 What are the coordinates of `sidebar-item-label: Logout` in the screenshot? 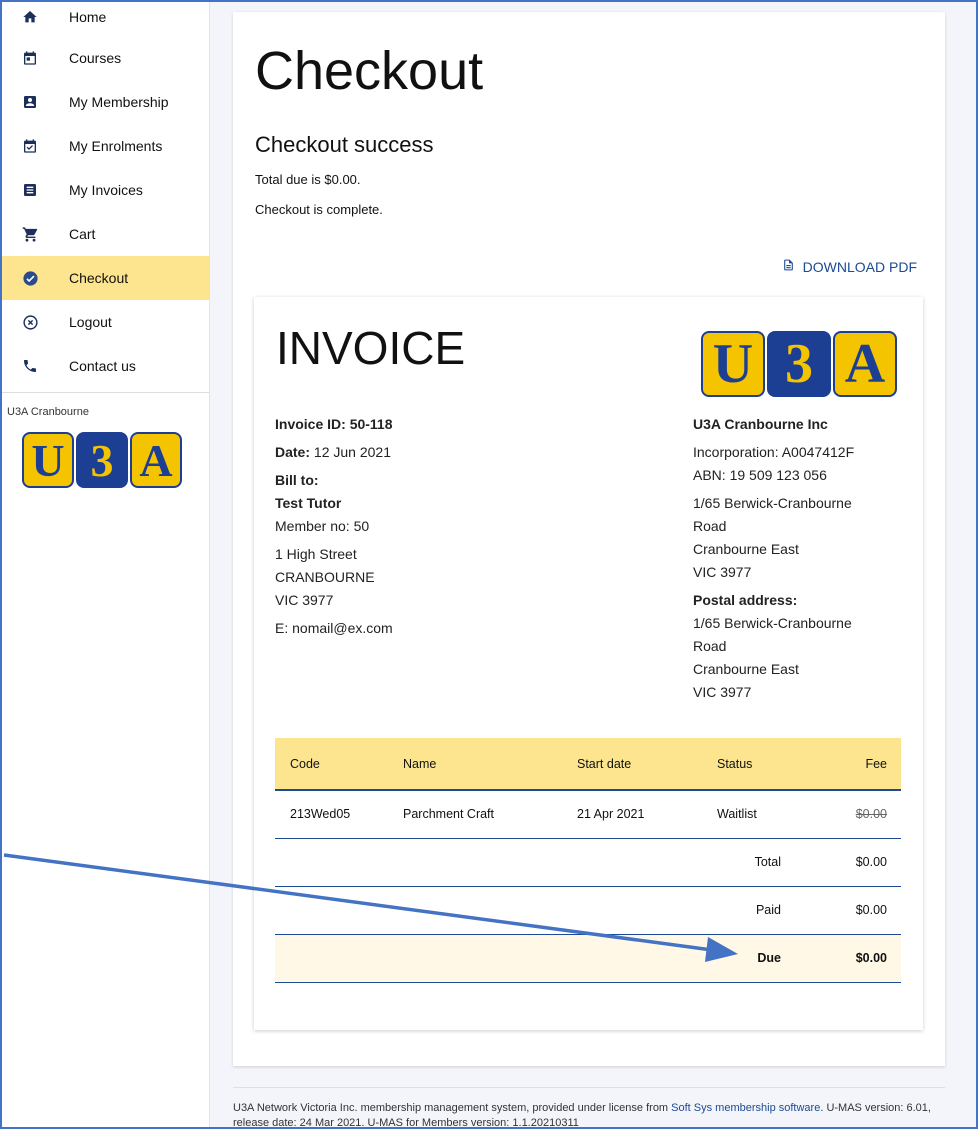 It's located at (90, 322).